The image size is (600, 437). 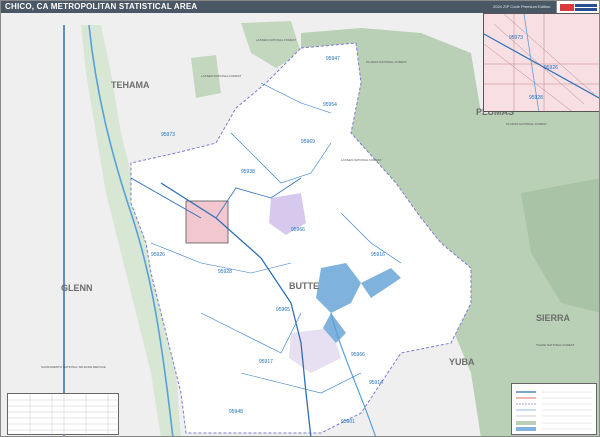 What do you see at coordinates (225, 272) in the screenshot?
I see `zip-label: 95928` at bounding box center [225, 272].